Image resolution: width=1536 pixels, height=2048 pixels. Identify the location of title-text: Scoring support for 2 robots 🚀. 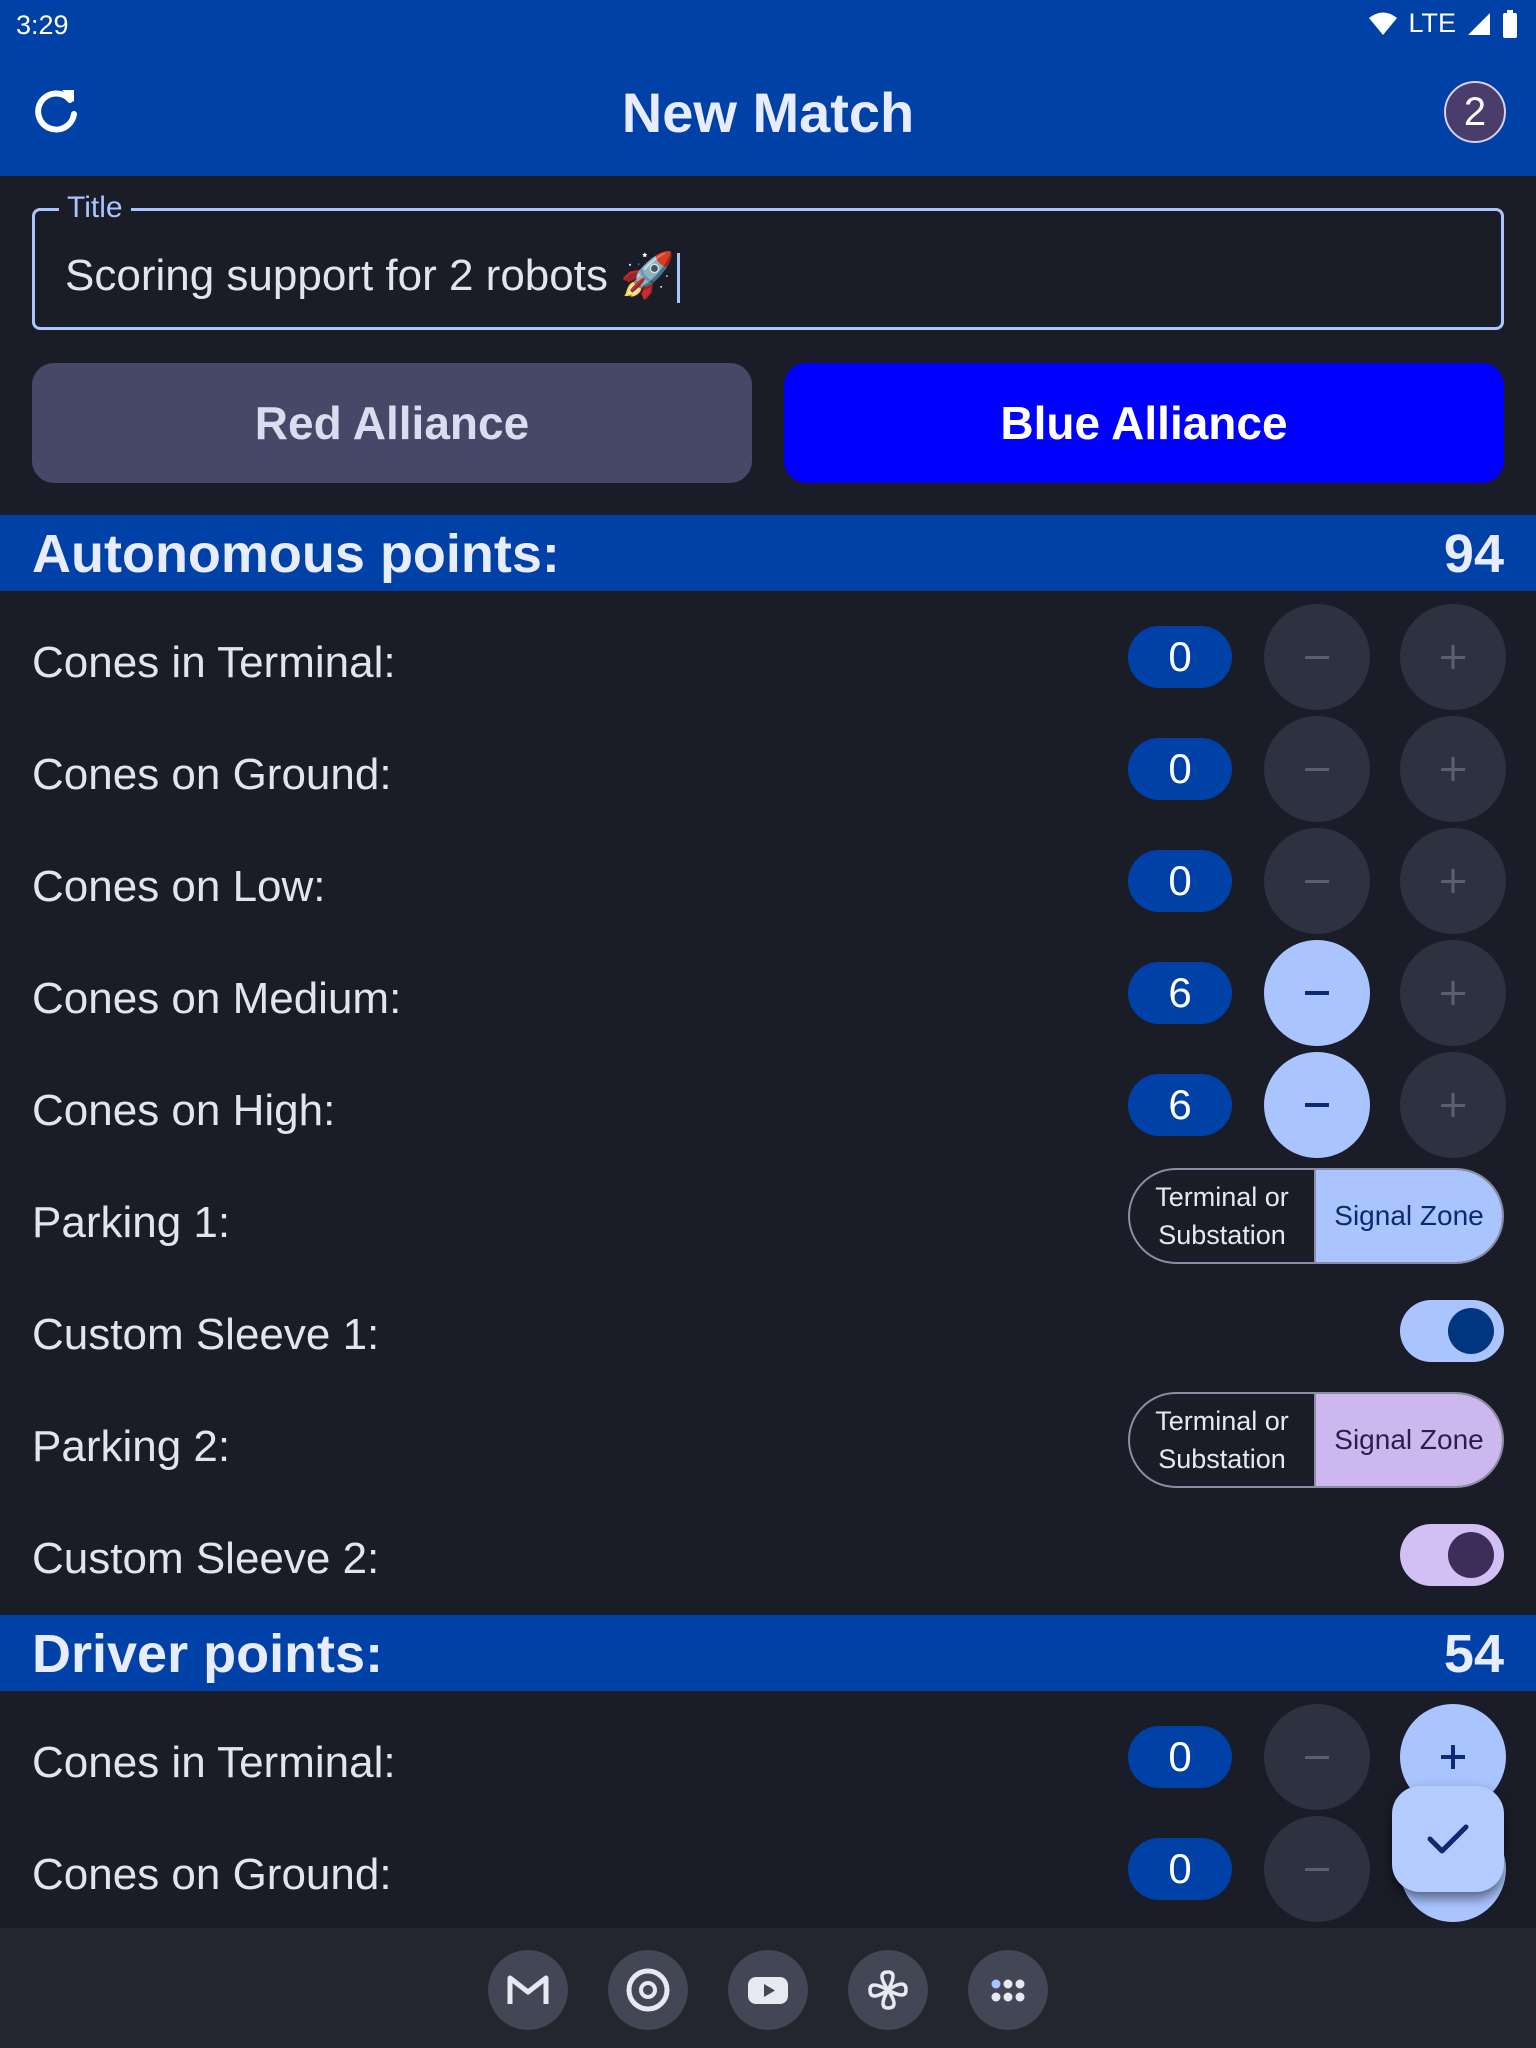
(370, 275).